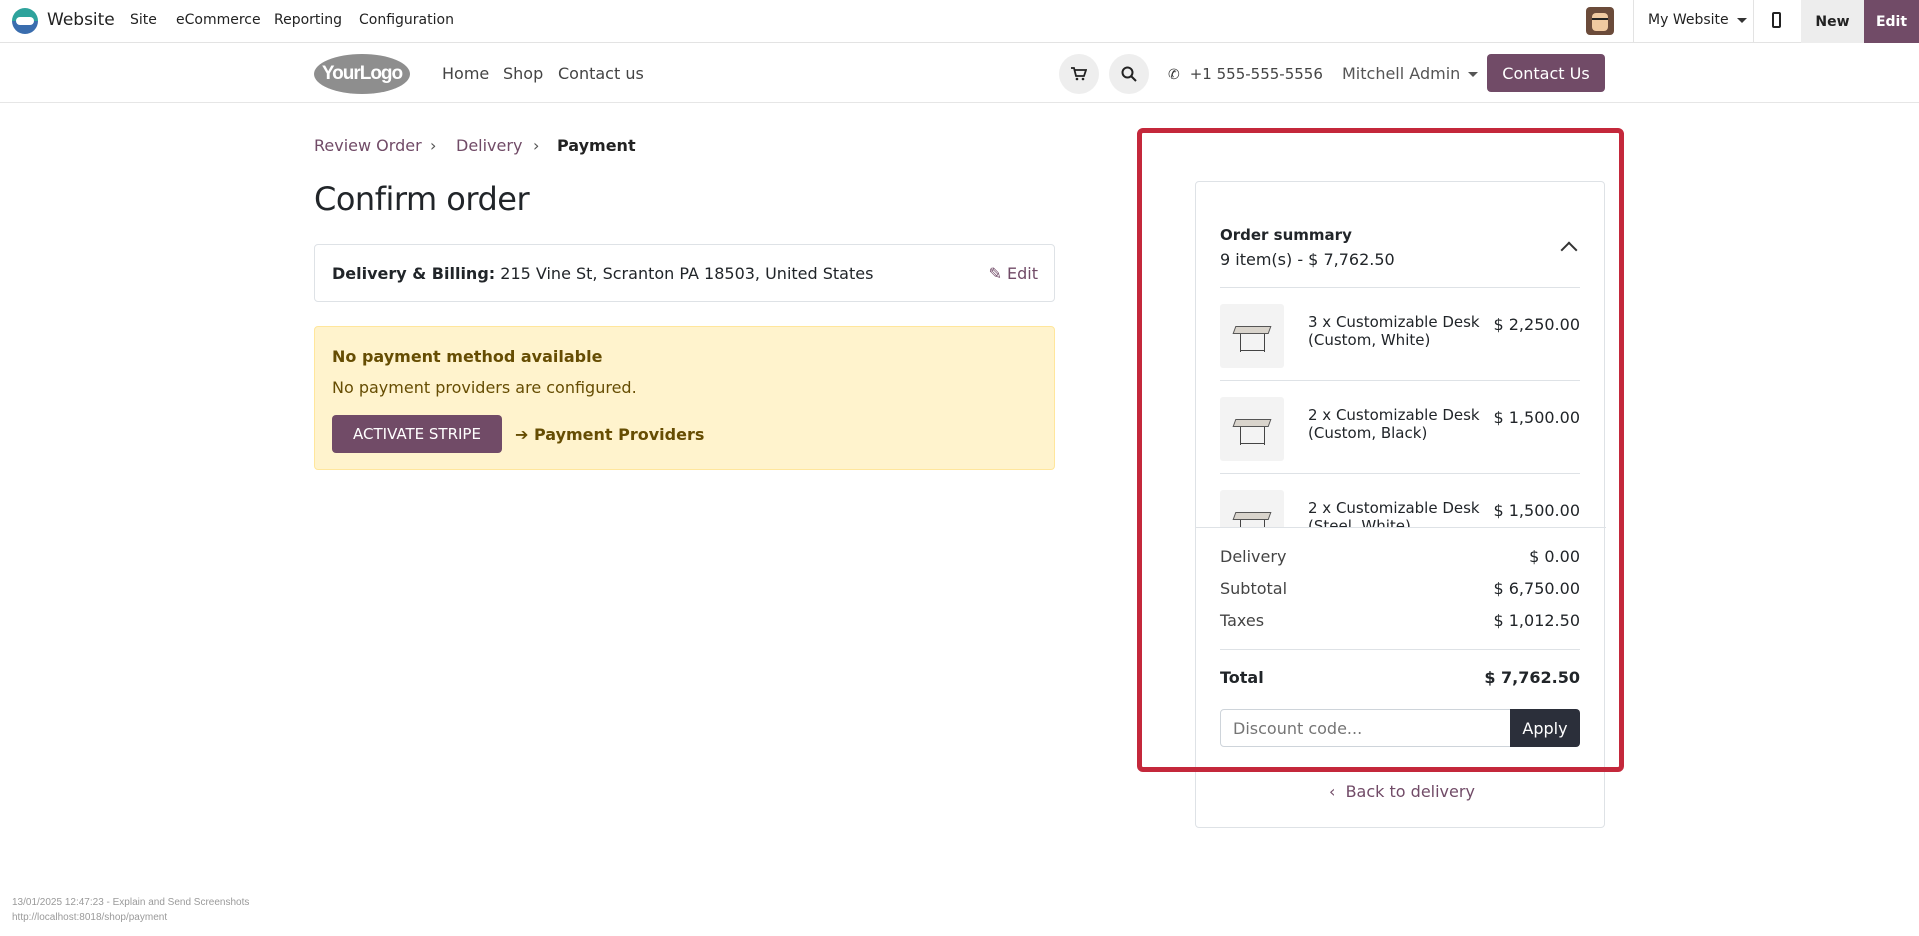 The image size is (1919, 936). I want to click on phone-icon: ✆, so click(1174, 75).